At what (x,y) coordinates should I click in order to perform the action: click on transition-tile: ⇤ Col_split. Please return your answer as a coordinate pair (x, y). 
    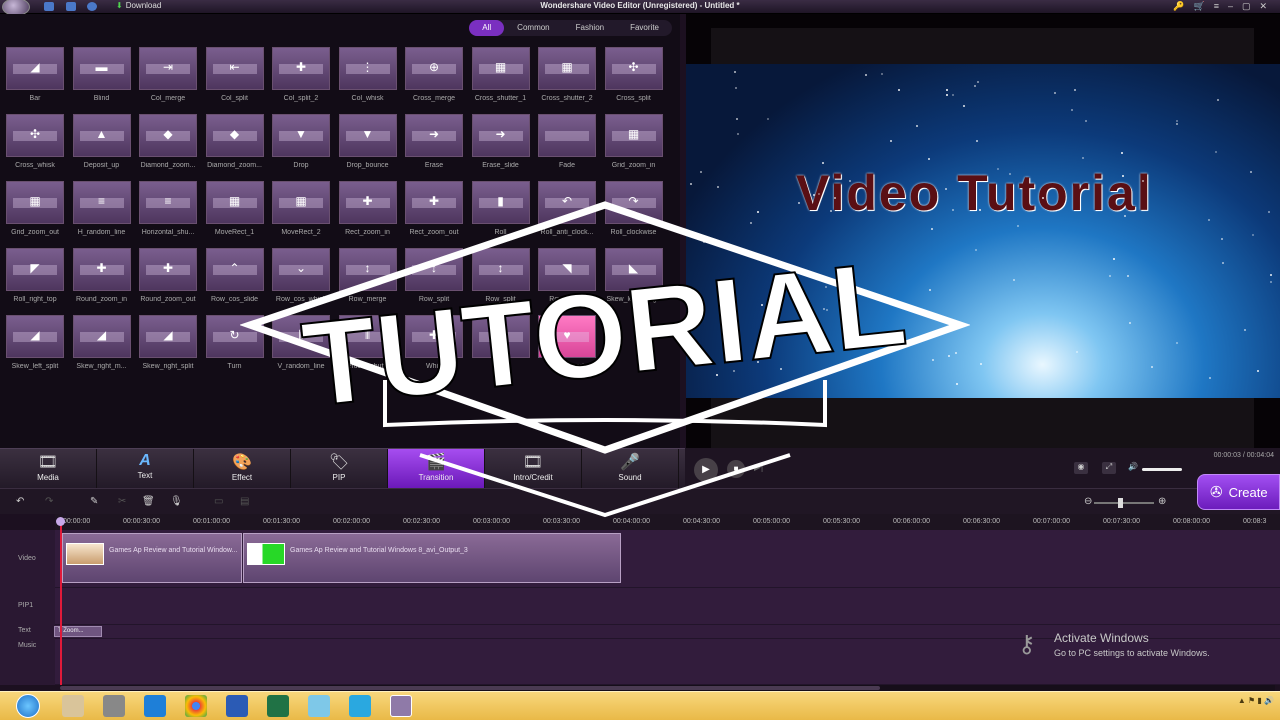
    Looking at the image, I should click on (234, 74).